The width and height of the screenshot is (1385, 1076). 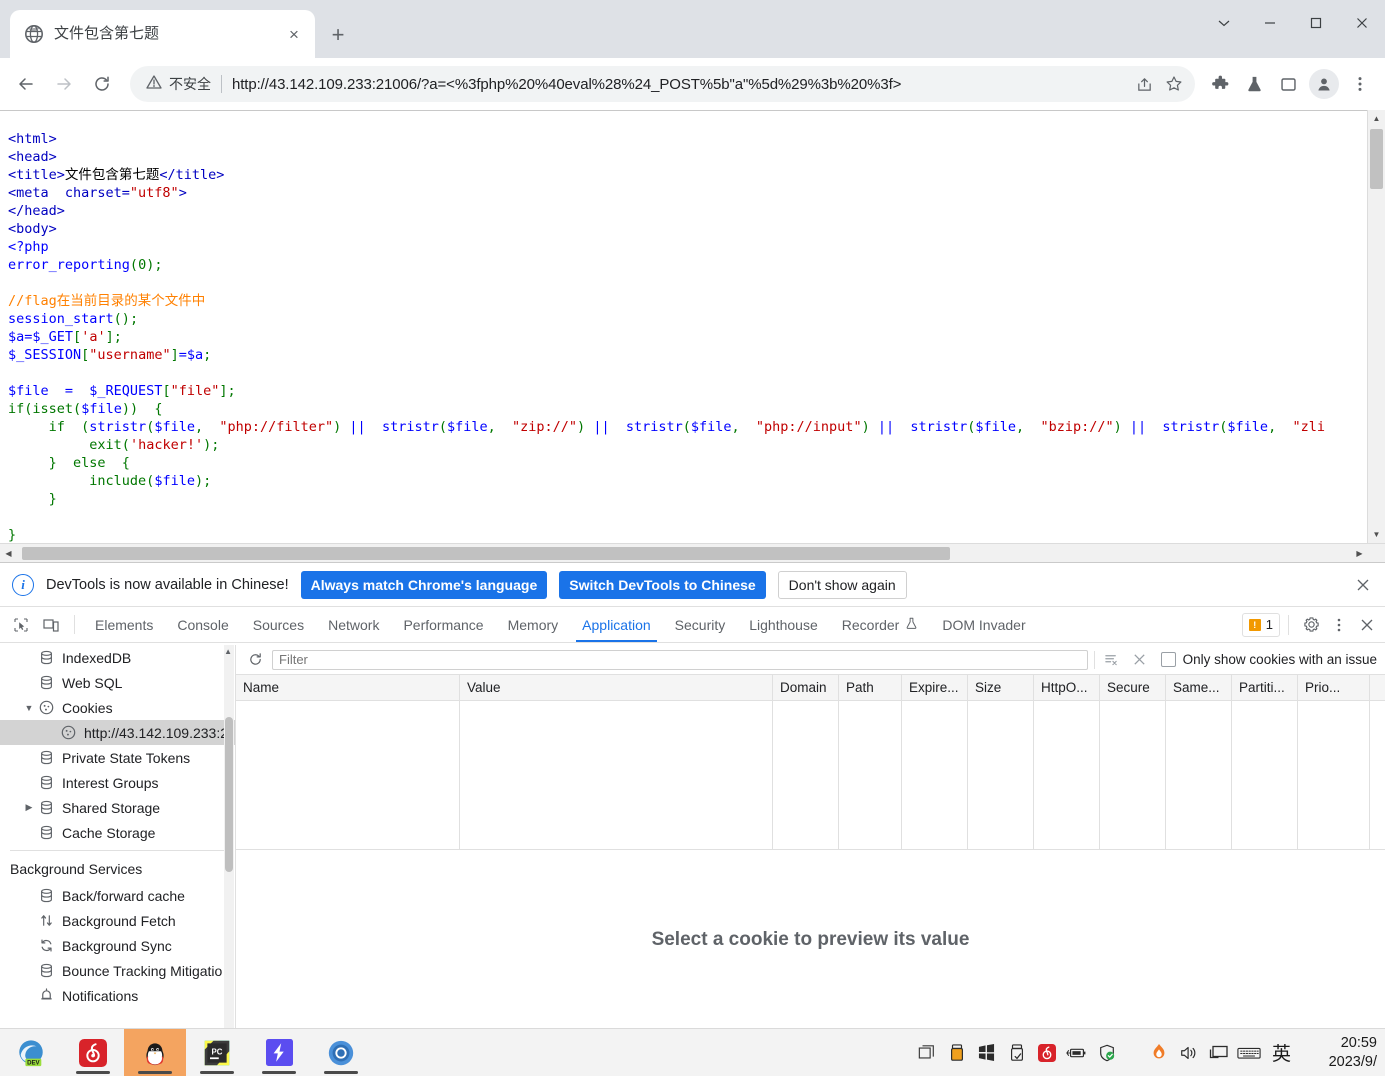 I want to click on sidebar-item-3: http://43.142.109.233:2, so click(x=117, y=732).